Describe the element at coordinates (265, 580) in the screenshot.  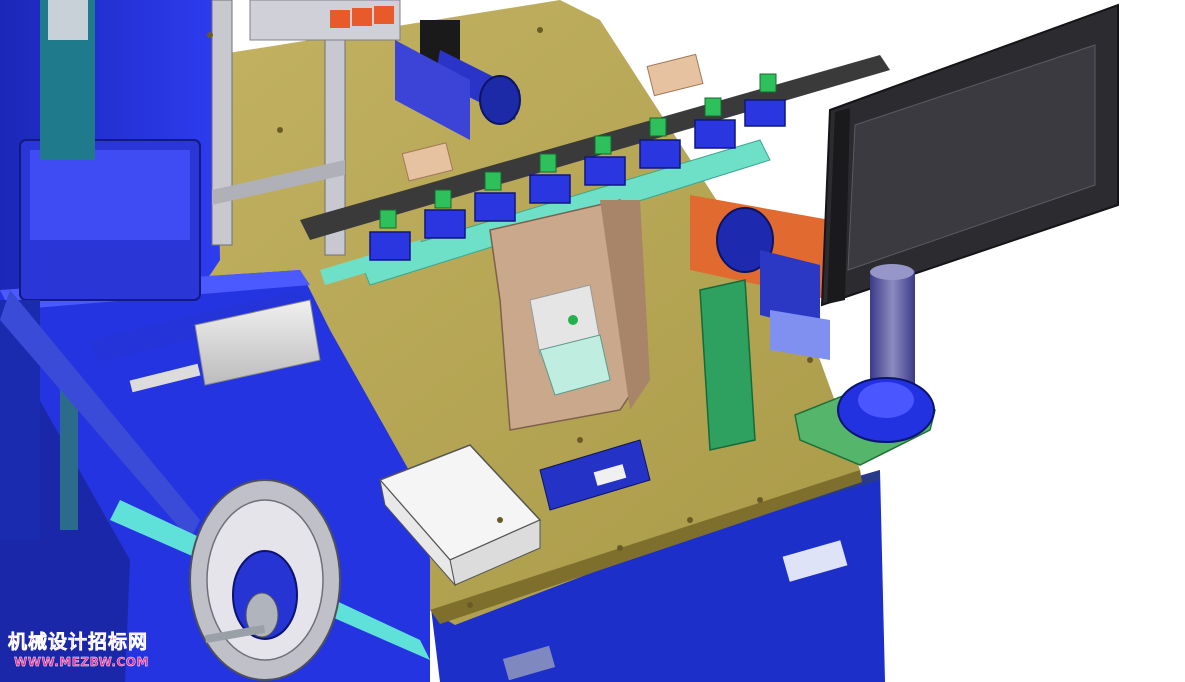
I see `tape-reel` at that location.